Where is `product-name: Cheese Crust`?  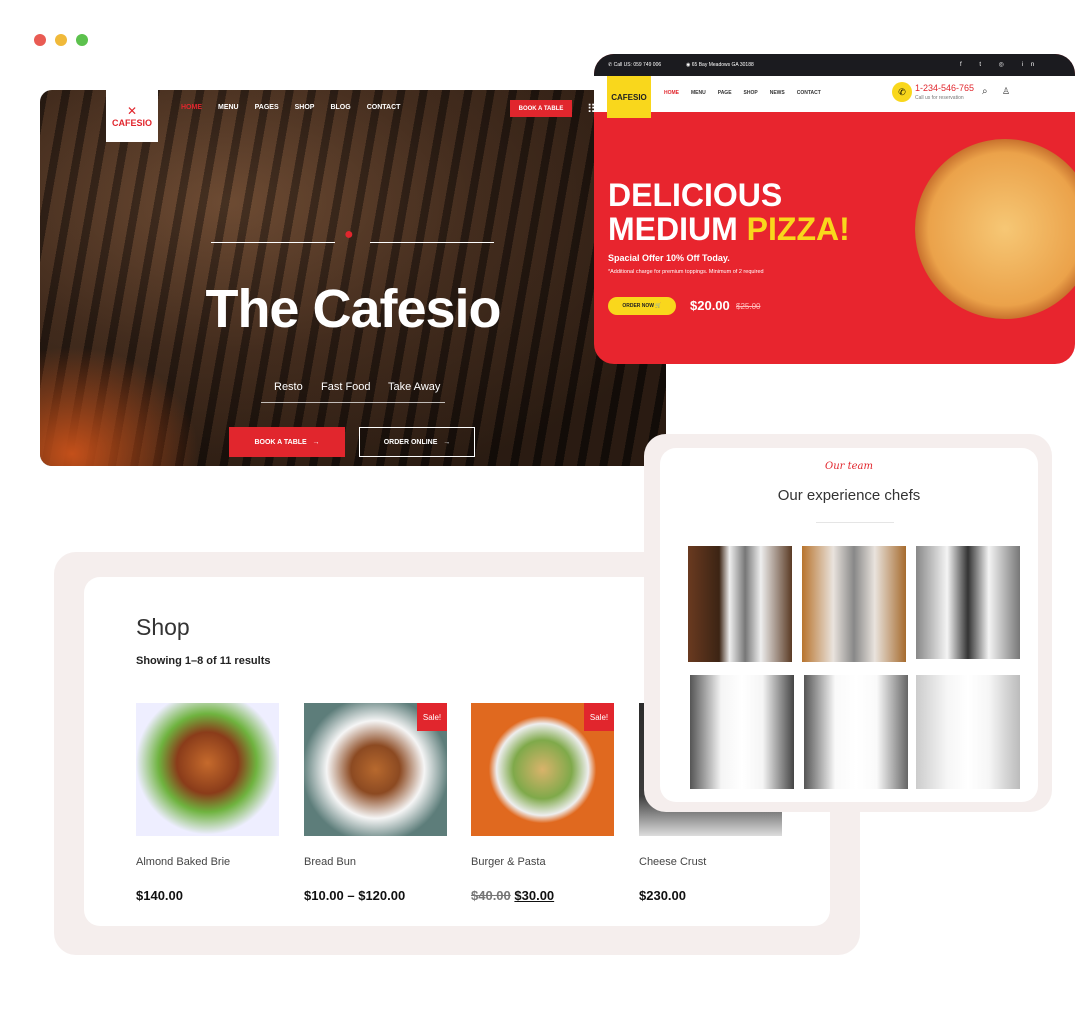 product-name: Cheese Crust is located at coordinates (672, 862).